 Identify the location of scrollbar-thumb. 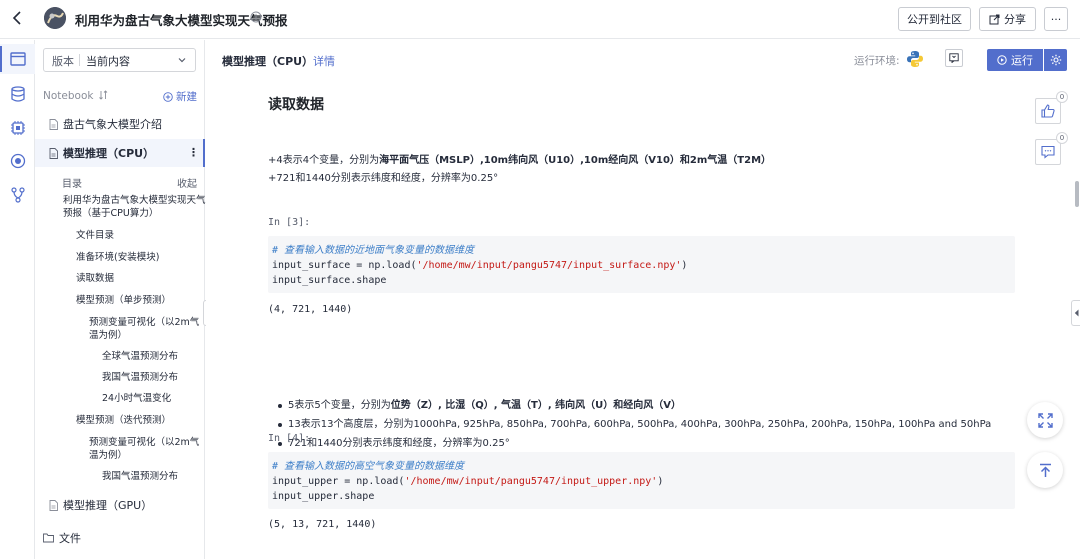
(1077, 194).